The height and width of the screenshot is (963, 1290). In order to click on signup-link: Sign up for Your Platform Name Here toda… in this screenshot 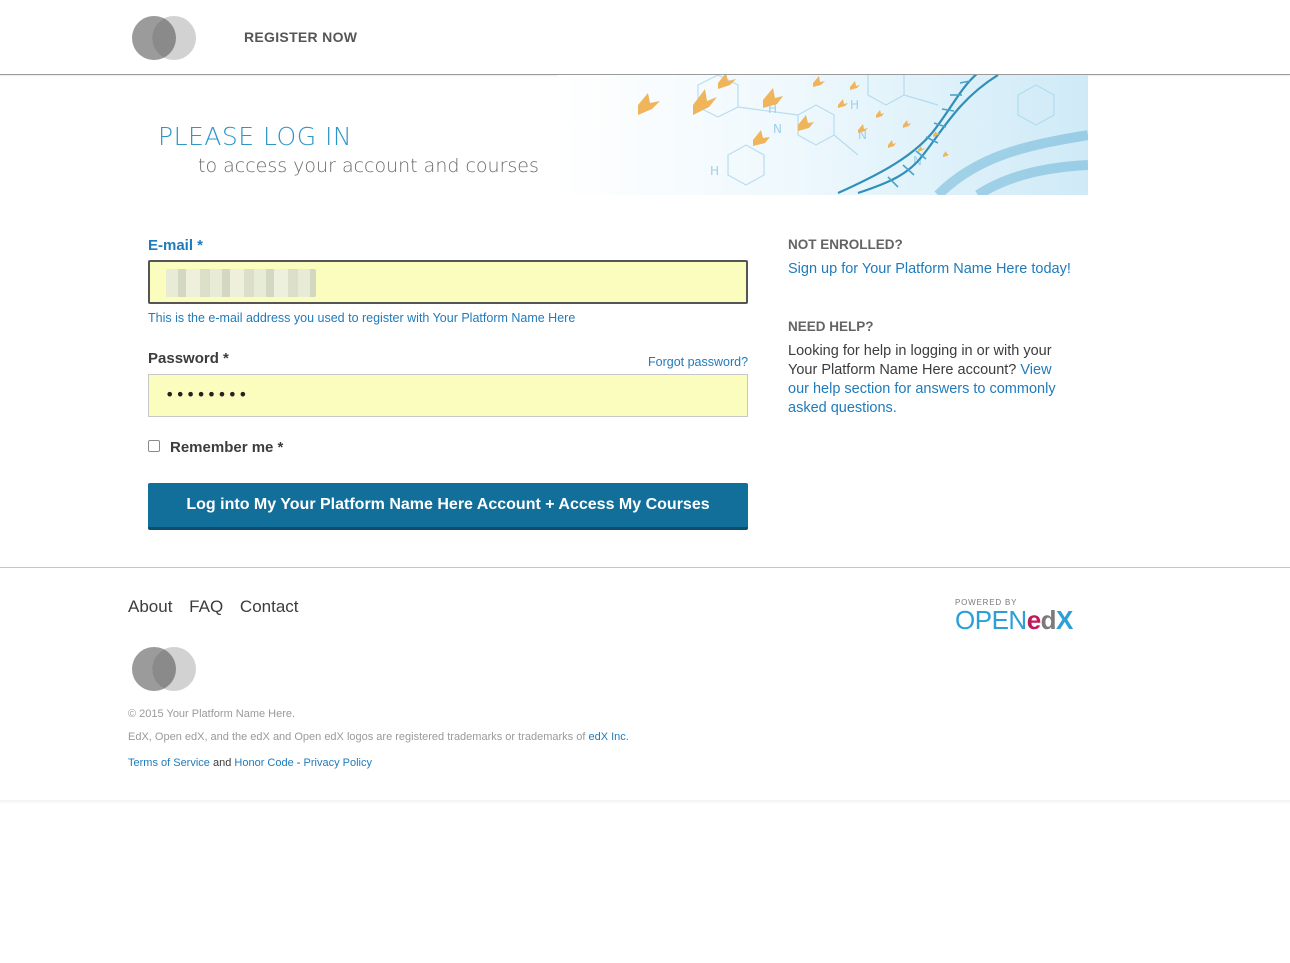, I will do `click(929, 269)`.